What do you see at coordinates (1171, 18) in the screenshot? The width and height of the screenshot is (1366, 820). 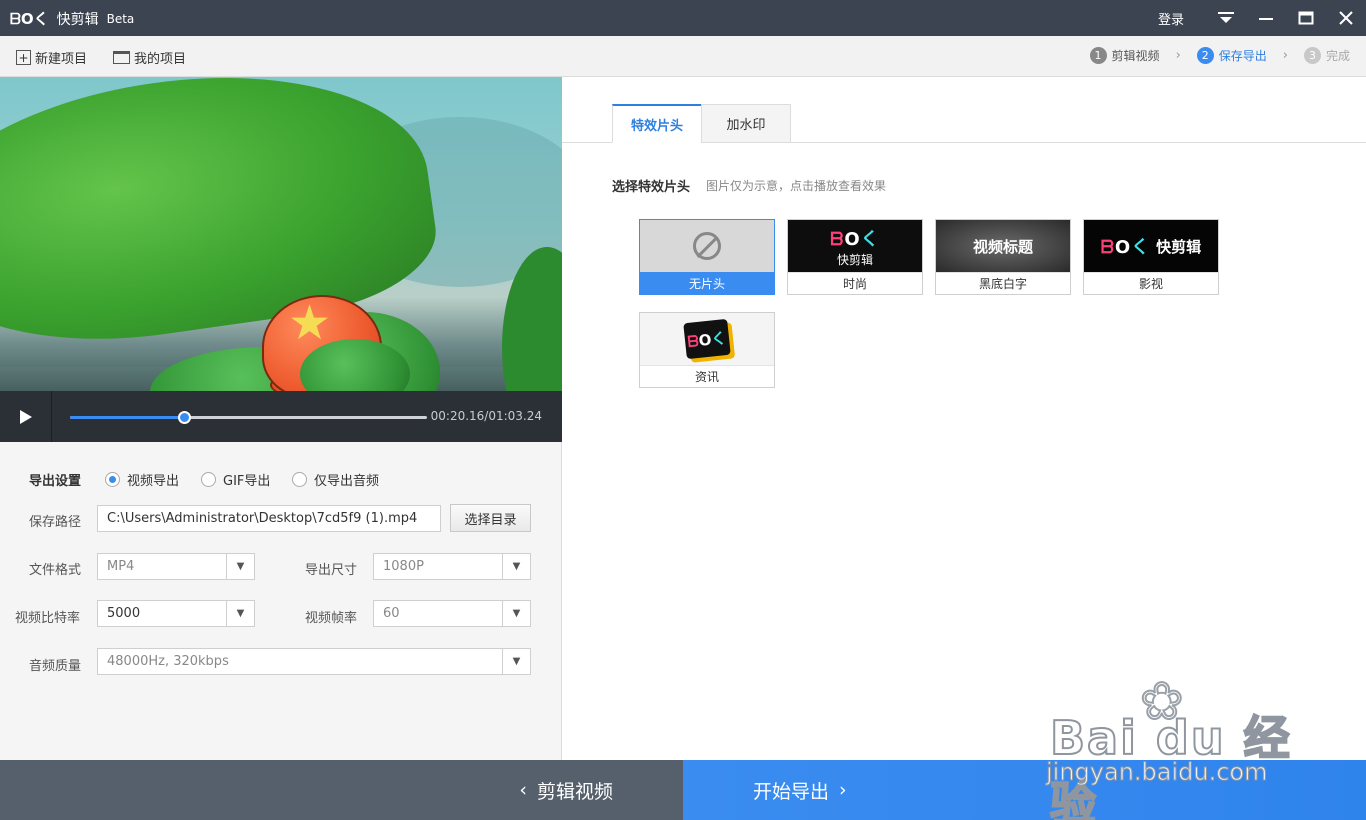 I see `login-link: 登录` at bounding box center [1171, 18].